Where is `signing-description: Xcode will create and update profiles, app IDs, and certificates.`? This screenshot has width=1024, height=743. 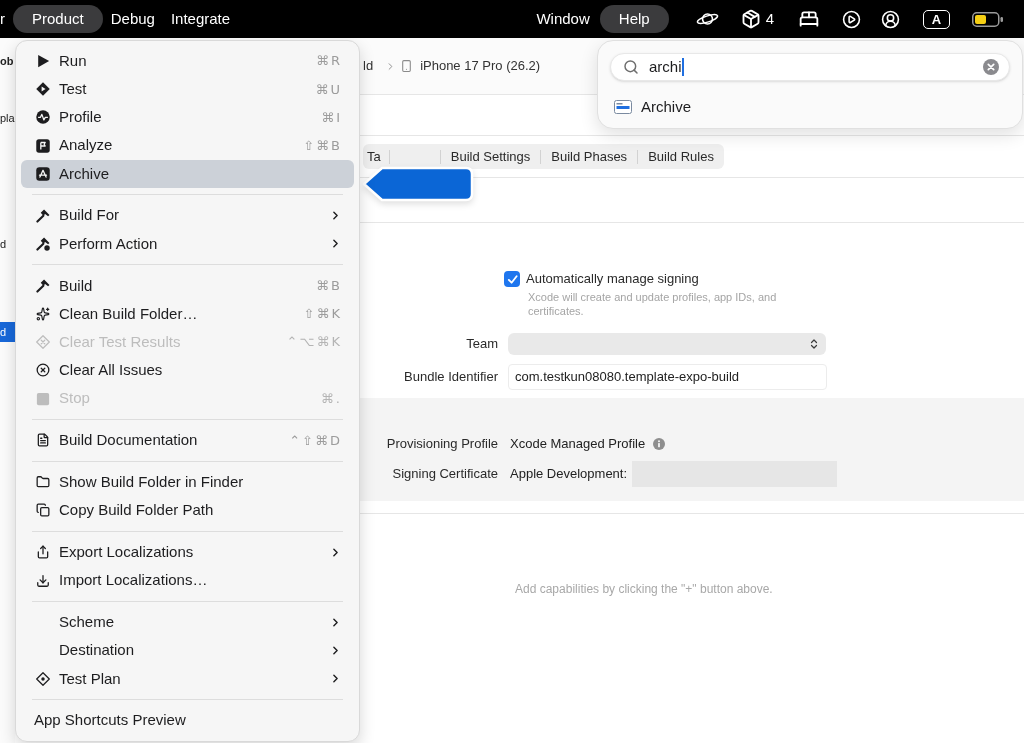 signing-description: Xcode will create and update profiles, app IDs, and certificates. is located at coordinates (653, 304).